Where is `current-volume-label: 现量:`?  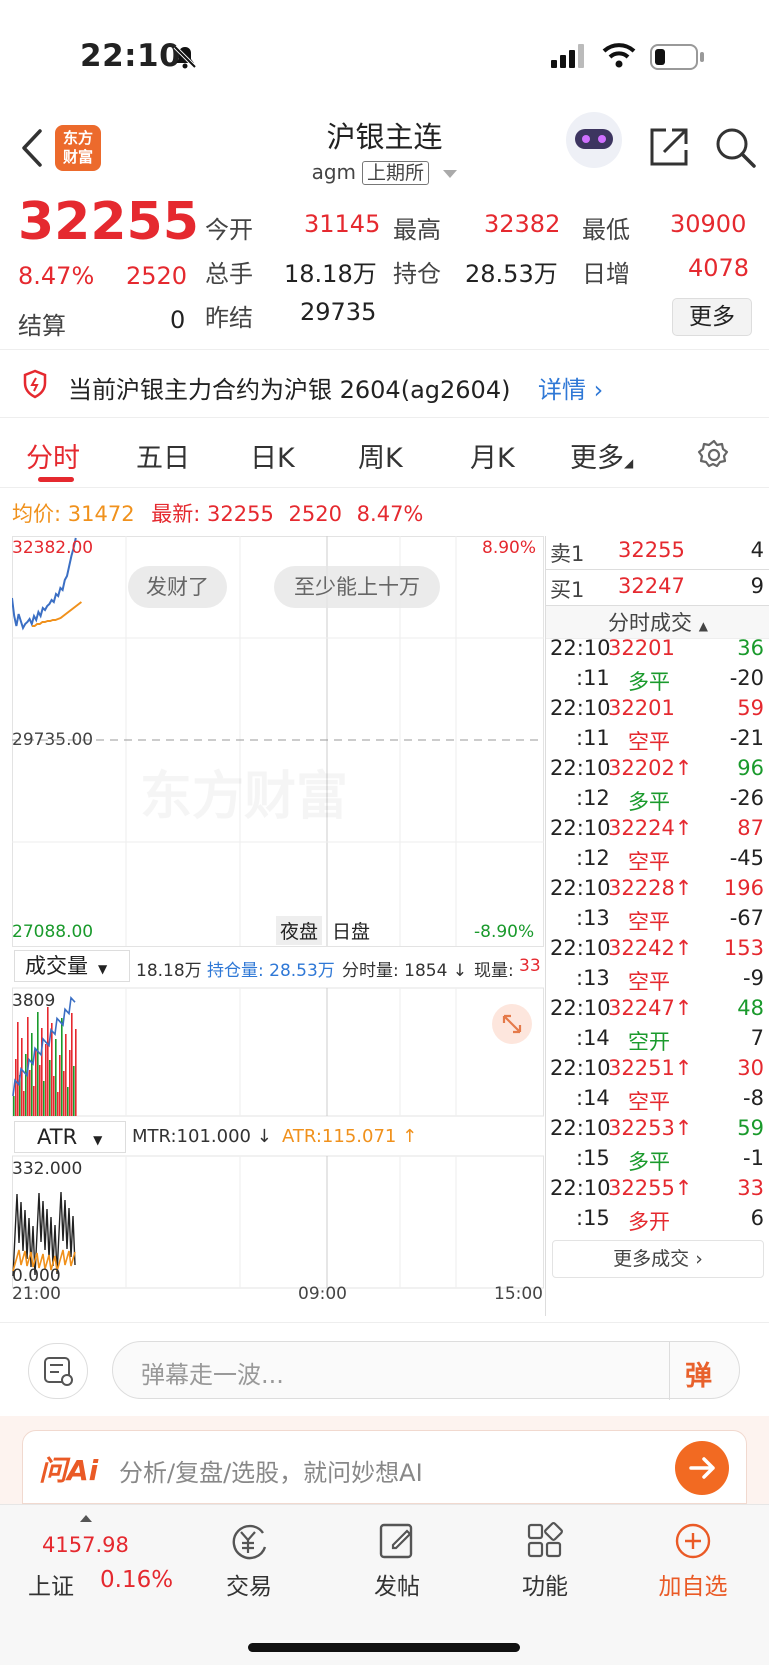 current-volume-label: 现量: is located at coordinates (494, 971).